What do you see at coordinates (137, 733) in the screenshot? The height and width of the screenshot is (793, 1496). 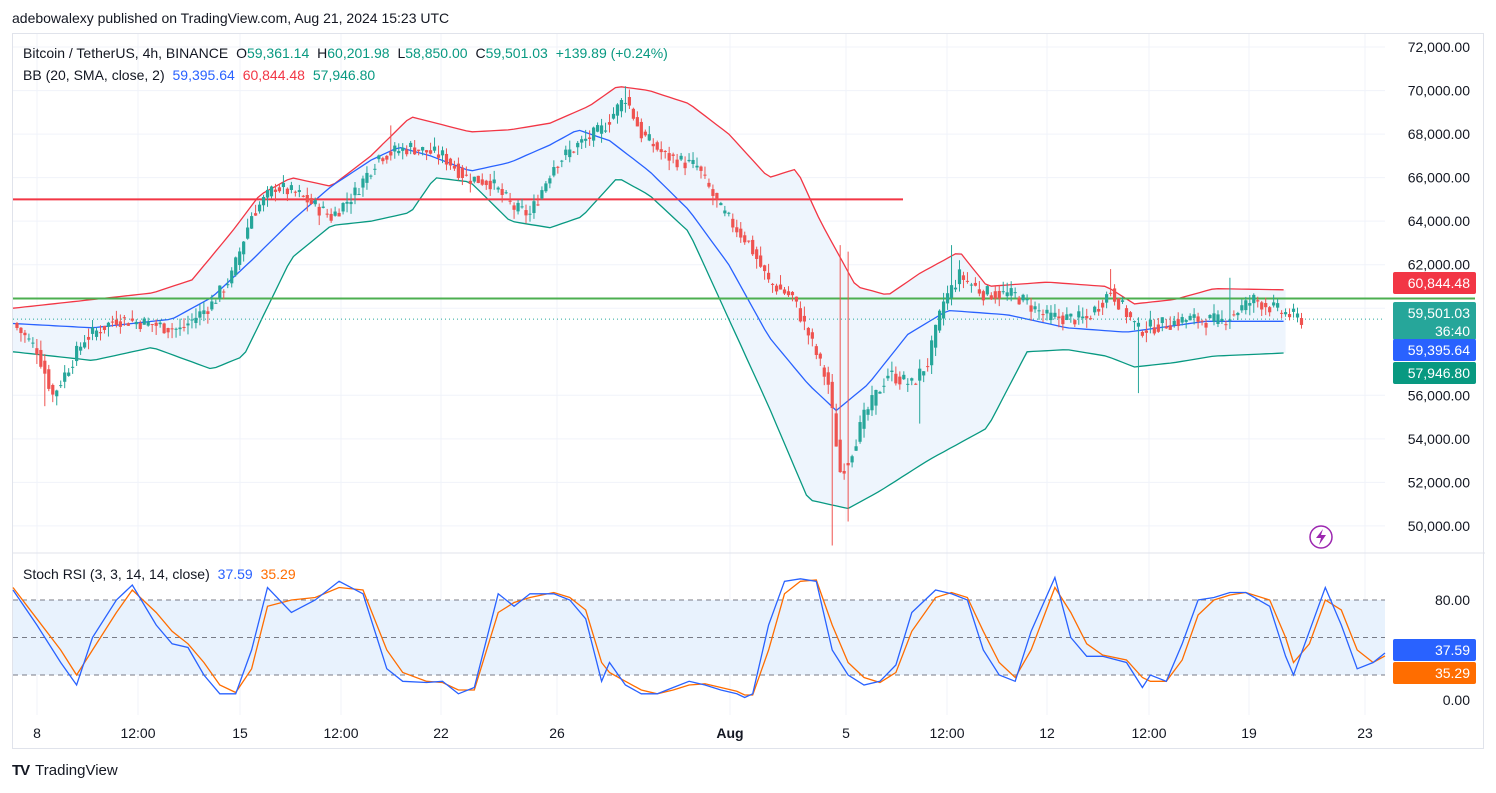 I see `time-tick-label: 12:00` at bounding box center [137, 733].